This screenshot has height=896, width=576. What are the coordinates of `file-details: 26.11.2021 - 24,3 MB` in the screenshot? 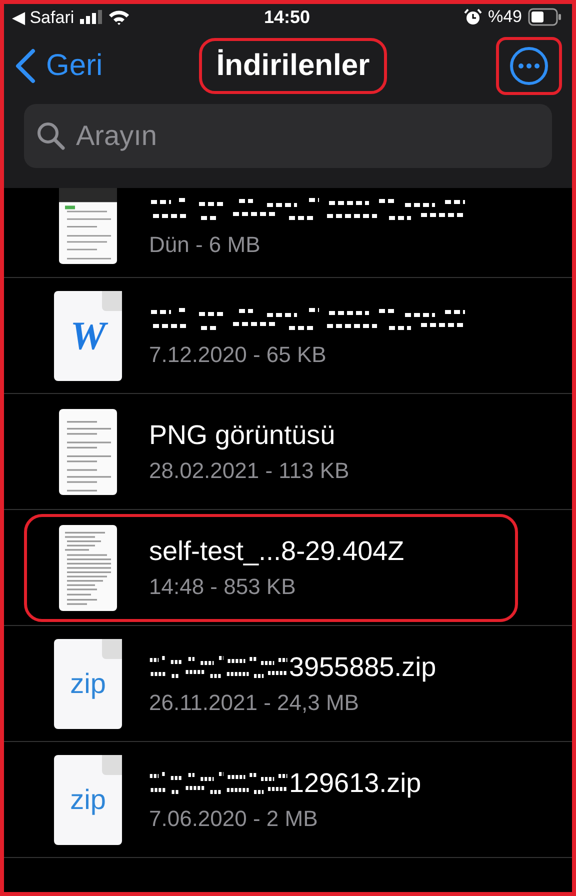 It's located at (254, 703).